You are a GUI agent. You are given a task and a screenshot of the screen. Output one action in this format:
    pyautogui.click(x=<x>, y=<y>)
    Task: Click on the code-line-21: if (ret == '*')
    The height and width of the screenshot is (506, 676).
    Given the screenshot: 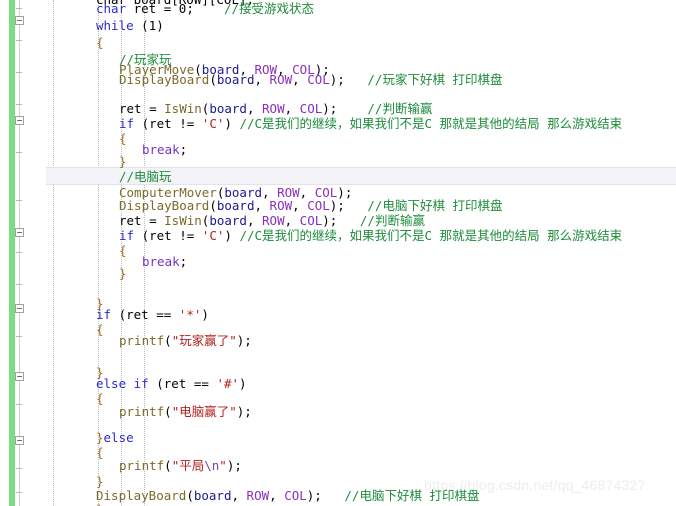 What is the action you would take?
    pyautogui.click(x=152, y=315)
    